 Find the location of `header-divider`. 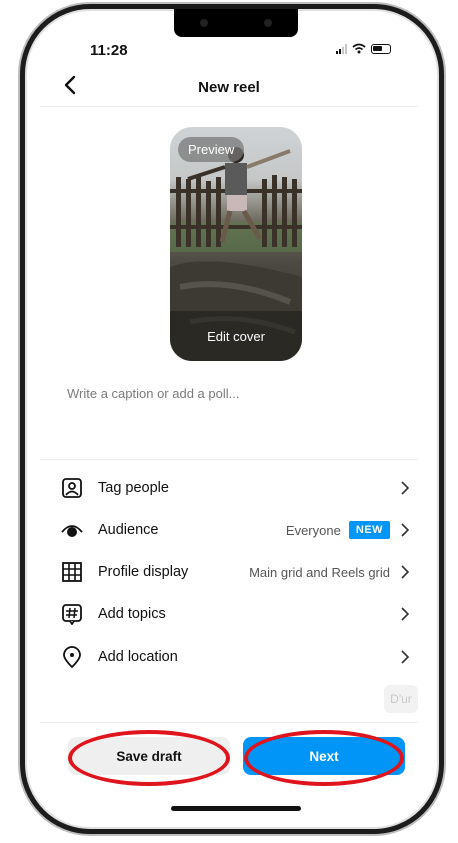

header-divider is located at coordinates (229, 106).